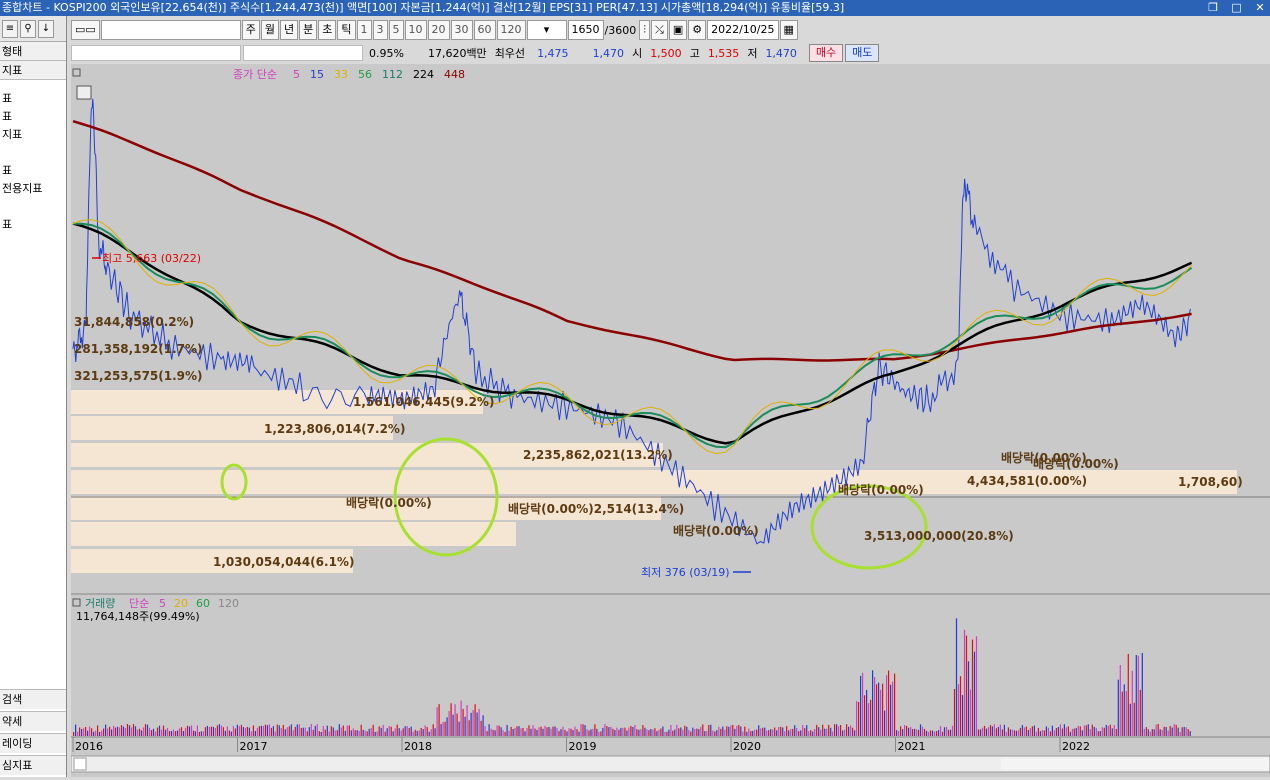 The width and height of the screenshot is (1270, 780). Describe the element at coordinates (151, 258) in the screenshot. I see `high-price-annotation: 최고 5,663 (03/22)` at that location.